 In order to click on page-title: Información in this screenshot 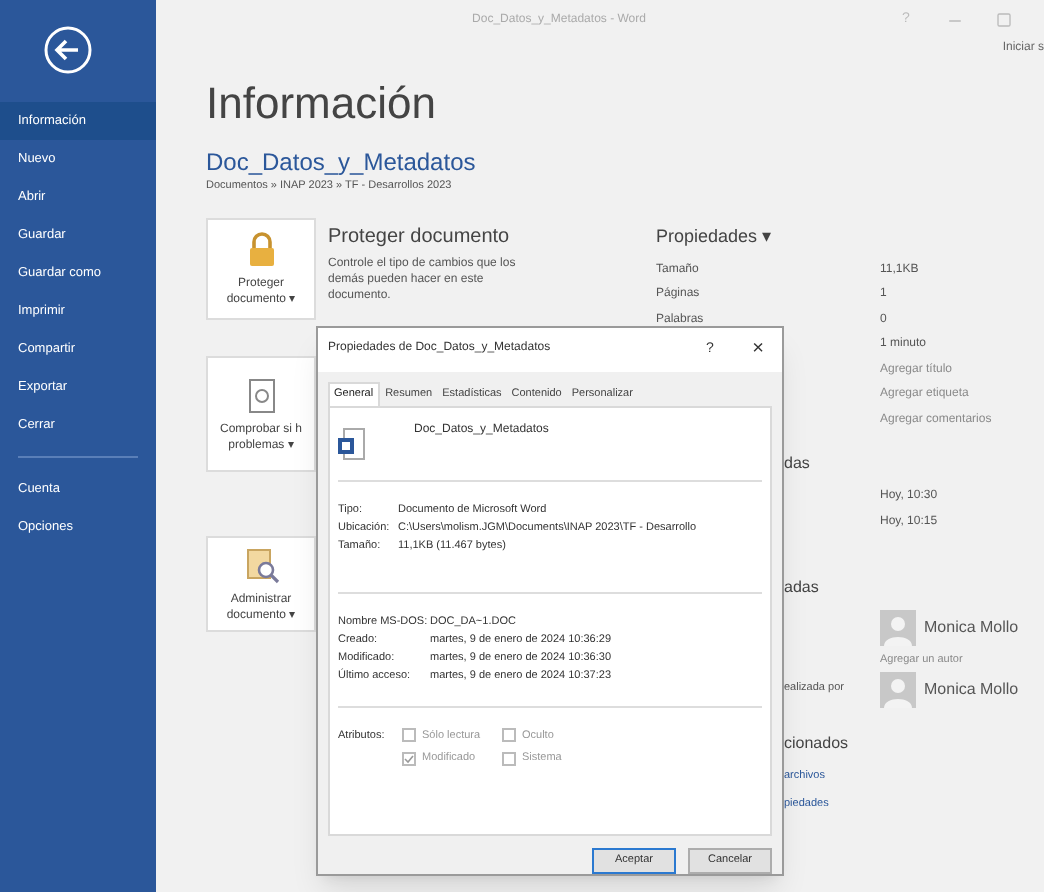, I will do `click(322, 104)`.